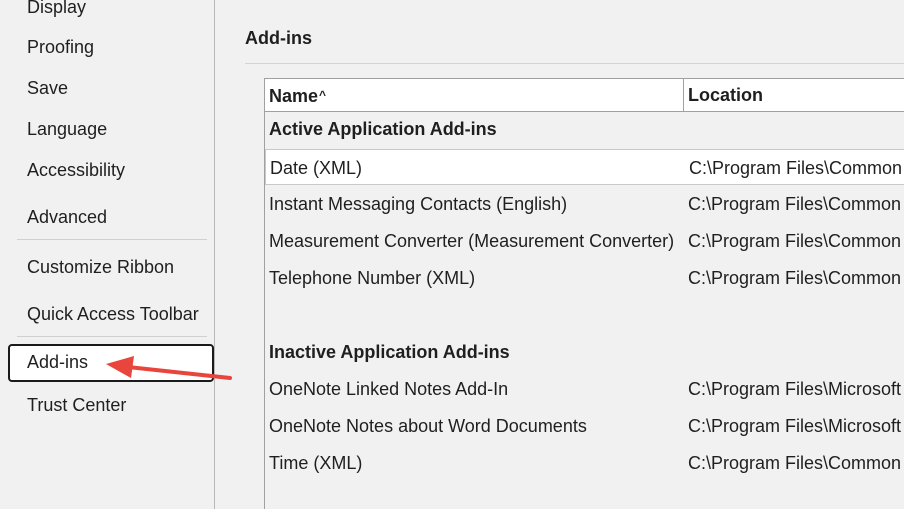 The height and width of the screenshot is (509, 904). Describe the element at coordinates (584, 167) in the screenshot. I see `table-row: Date (XML) C:\Program Files\Common` at that location.